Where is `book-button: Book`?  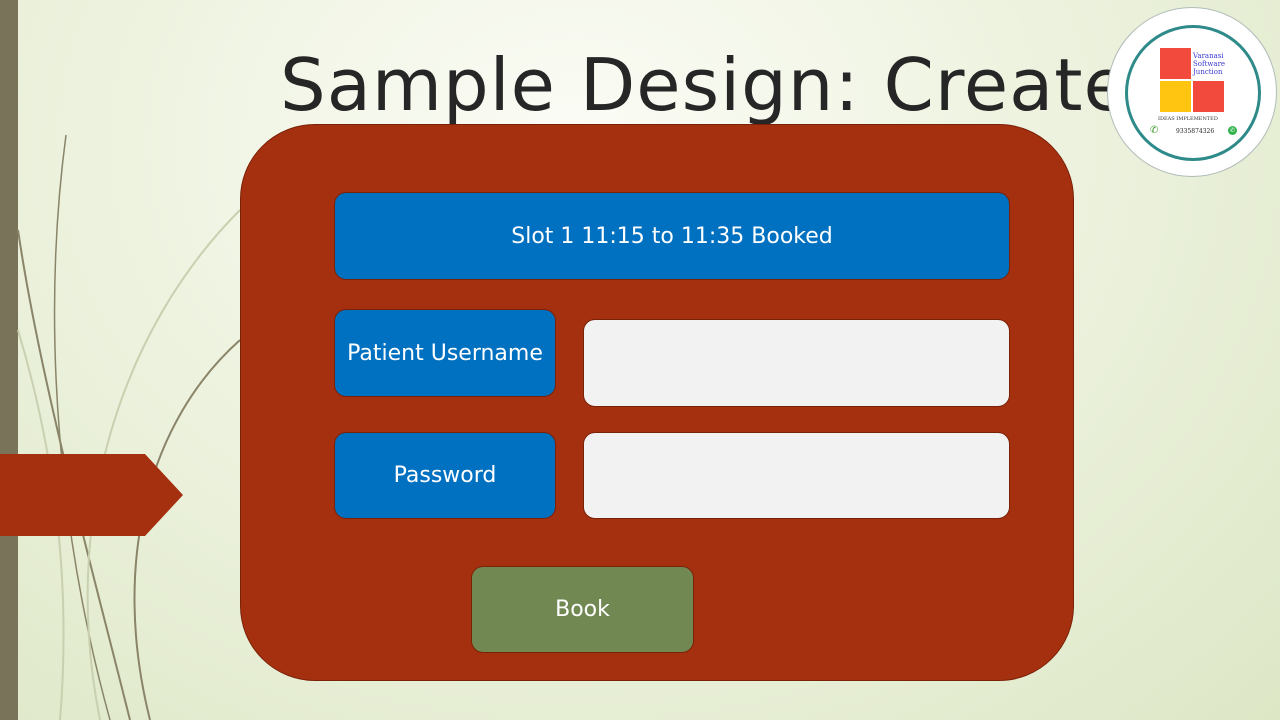 book-button: Book is located at coordinates (582, 609).